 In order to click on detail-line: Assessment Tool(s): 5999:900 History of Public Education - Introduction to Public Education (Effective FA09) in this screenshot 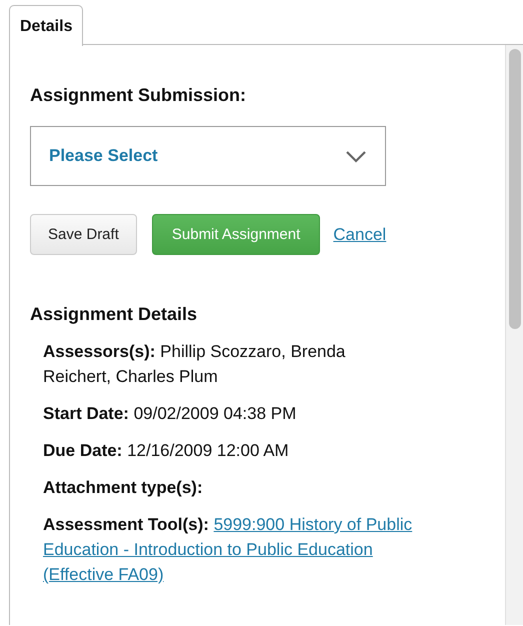, I will do `click(228, 550)`.